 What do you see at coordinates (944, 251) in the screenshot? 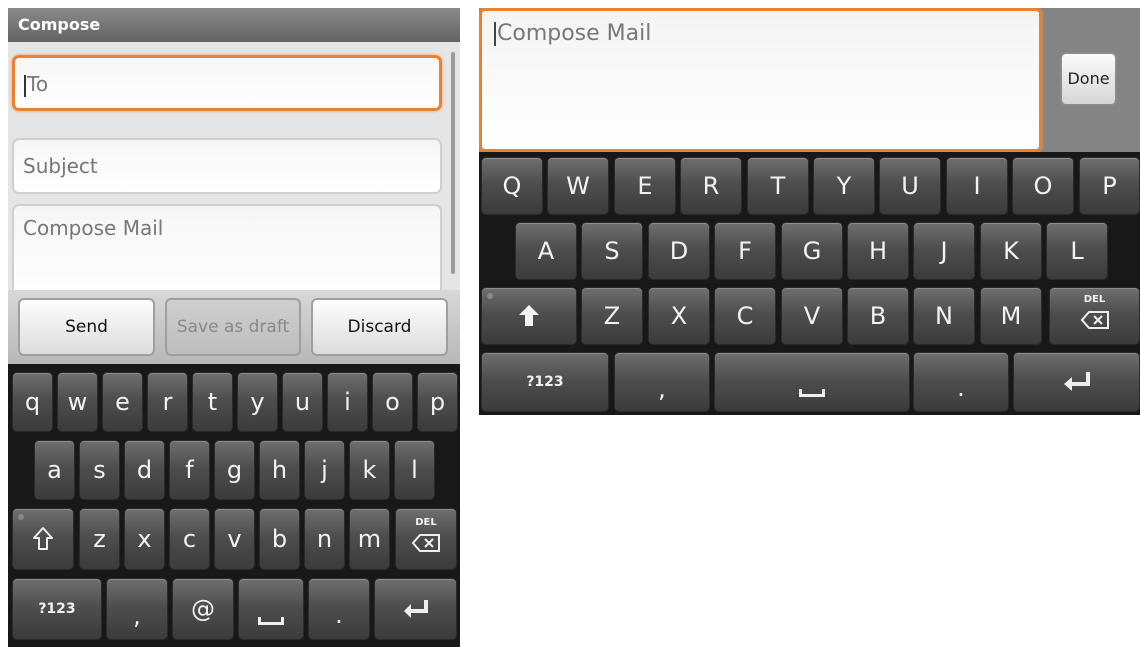
I see `key-j: J` at bounding box center [944, 251].